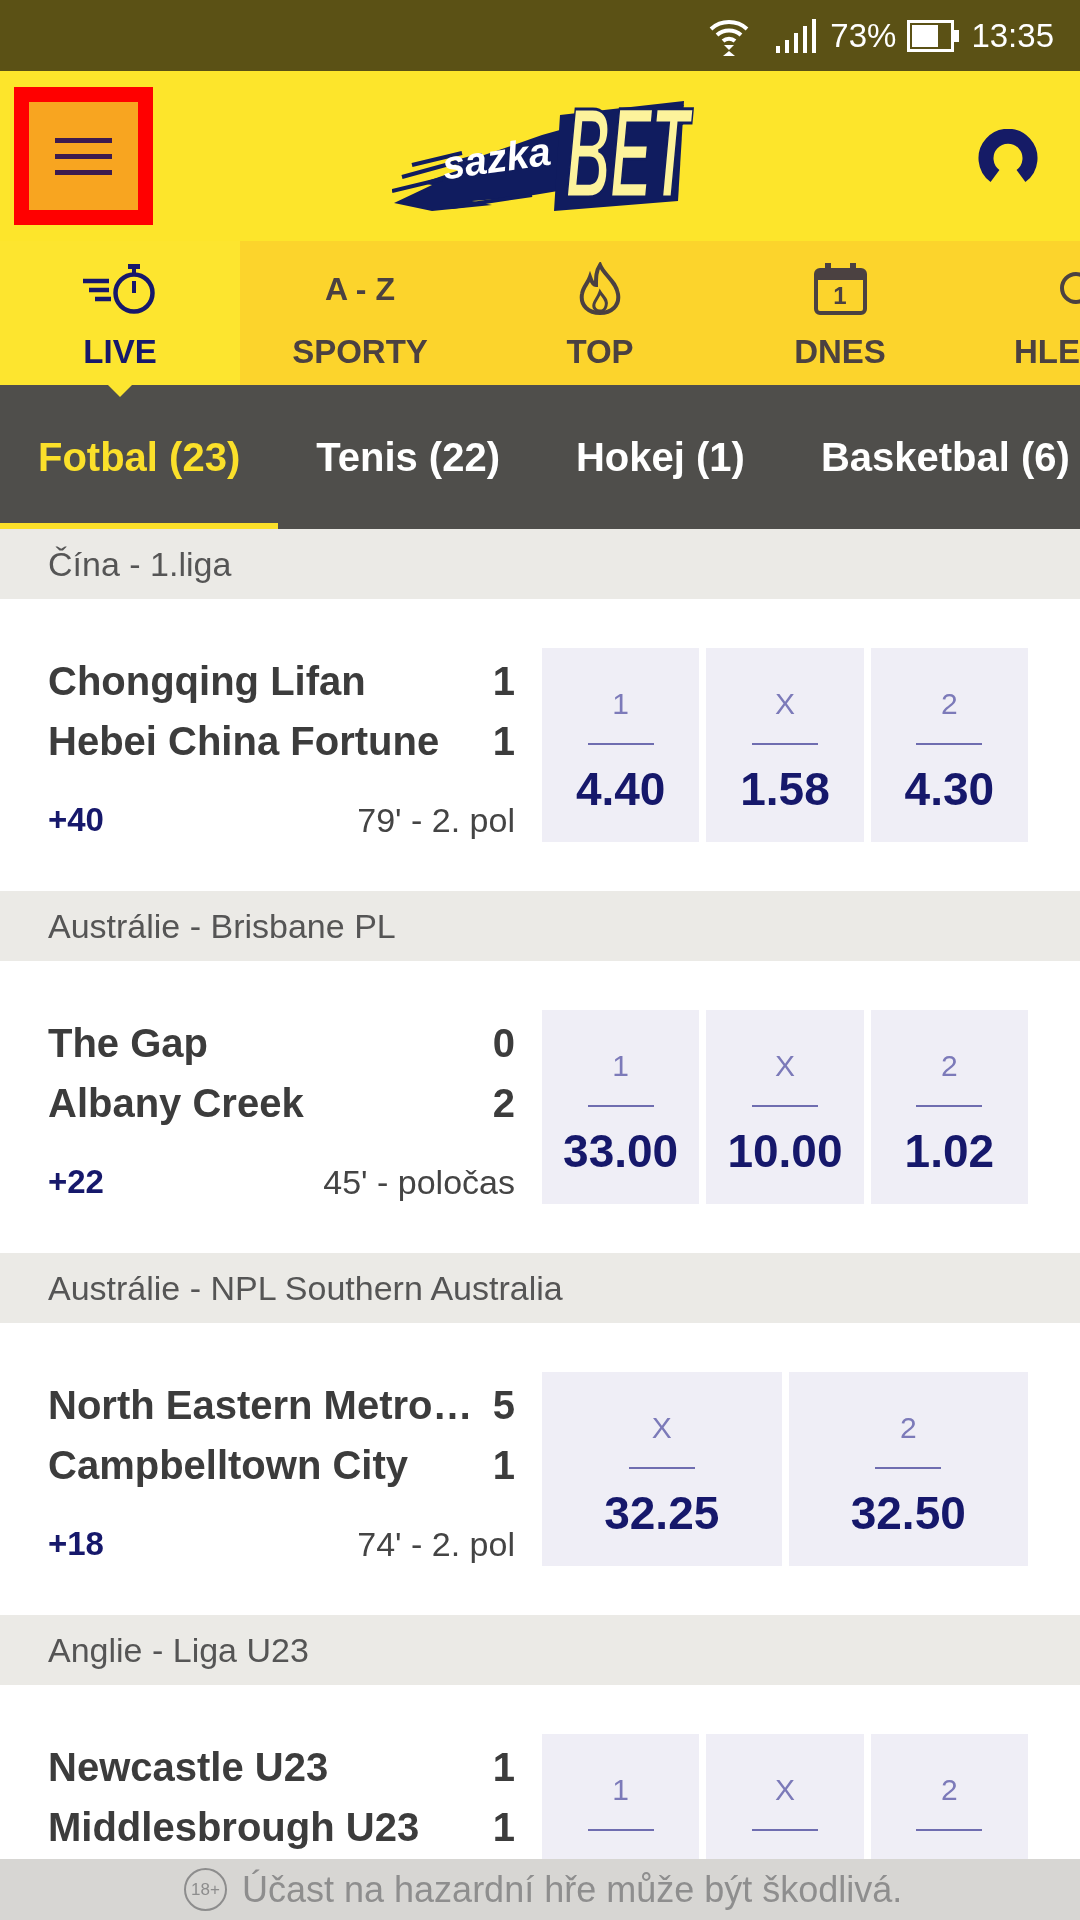 The width and height of the screenshot is (1080, 1920). What do you see at coordinates (76, 820) in the screenshot?
I see `more-markets-link: +40` at bounding box center [76, 820].